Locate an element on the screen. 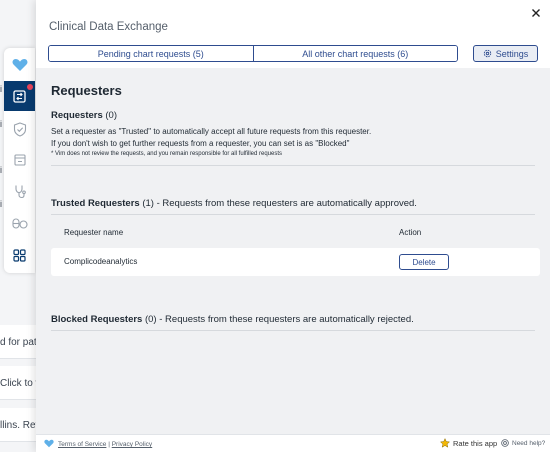 This screenshot has height=452, width=550. blocked-count: (0) is located at coordinates (150, 319).